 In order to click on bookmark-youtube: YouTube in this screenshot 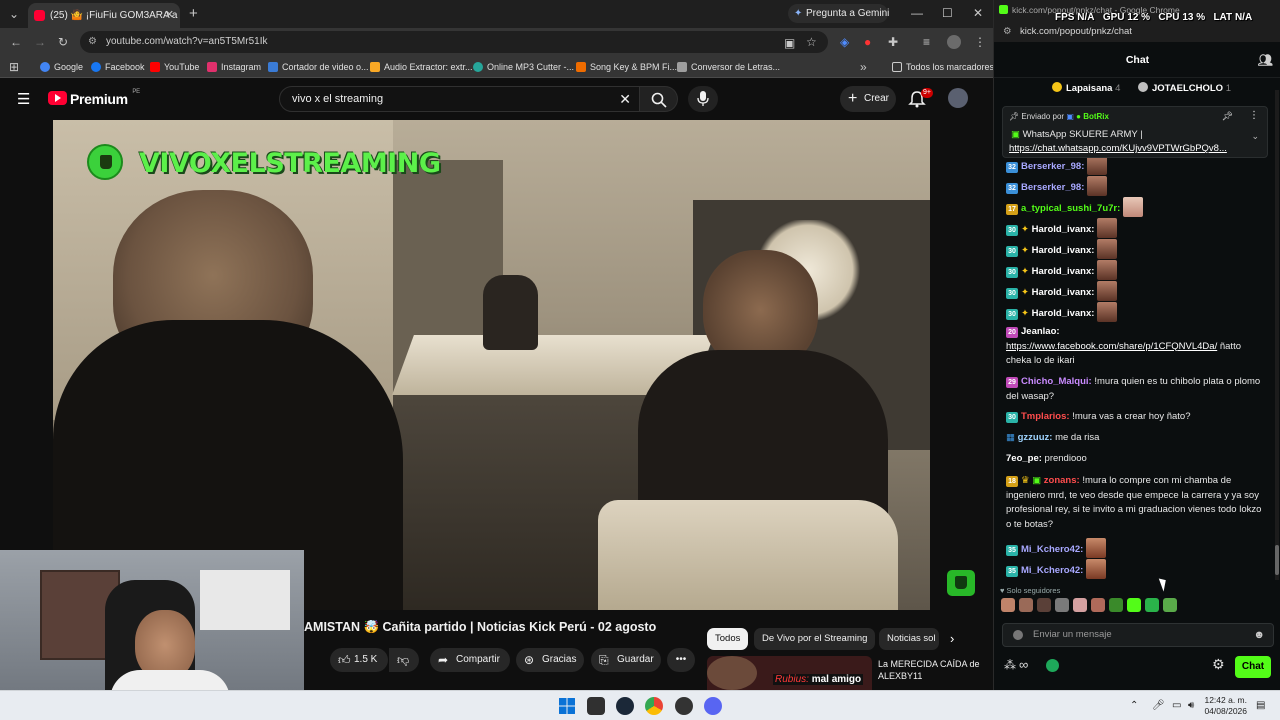, I will do `click(174, 67)`.